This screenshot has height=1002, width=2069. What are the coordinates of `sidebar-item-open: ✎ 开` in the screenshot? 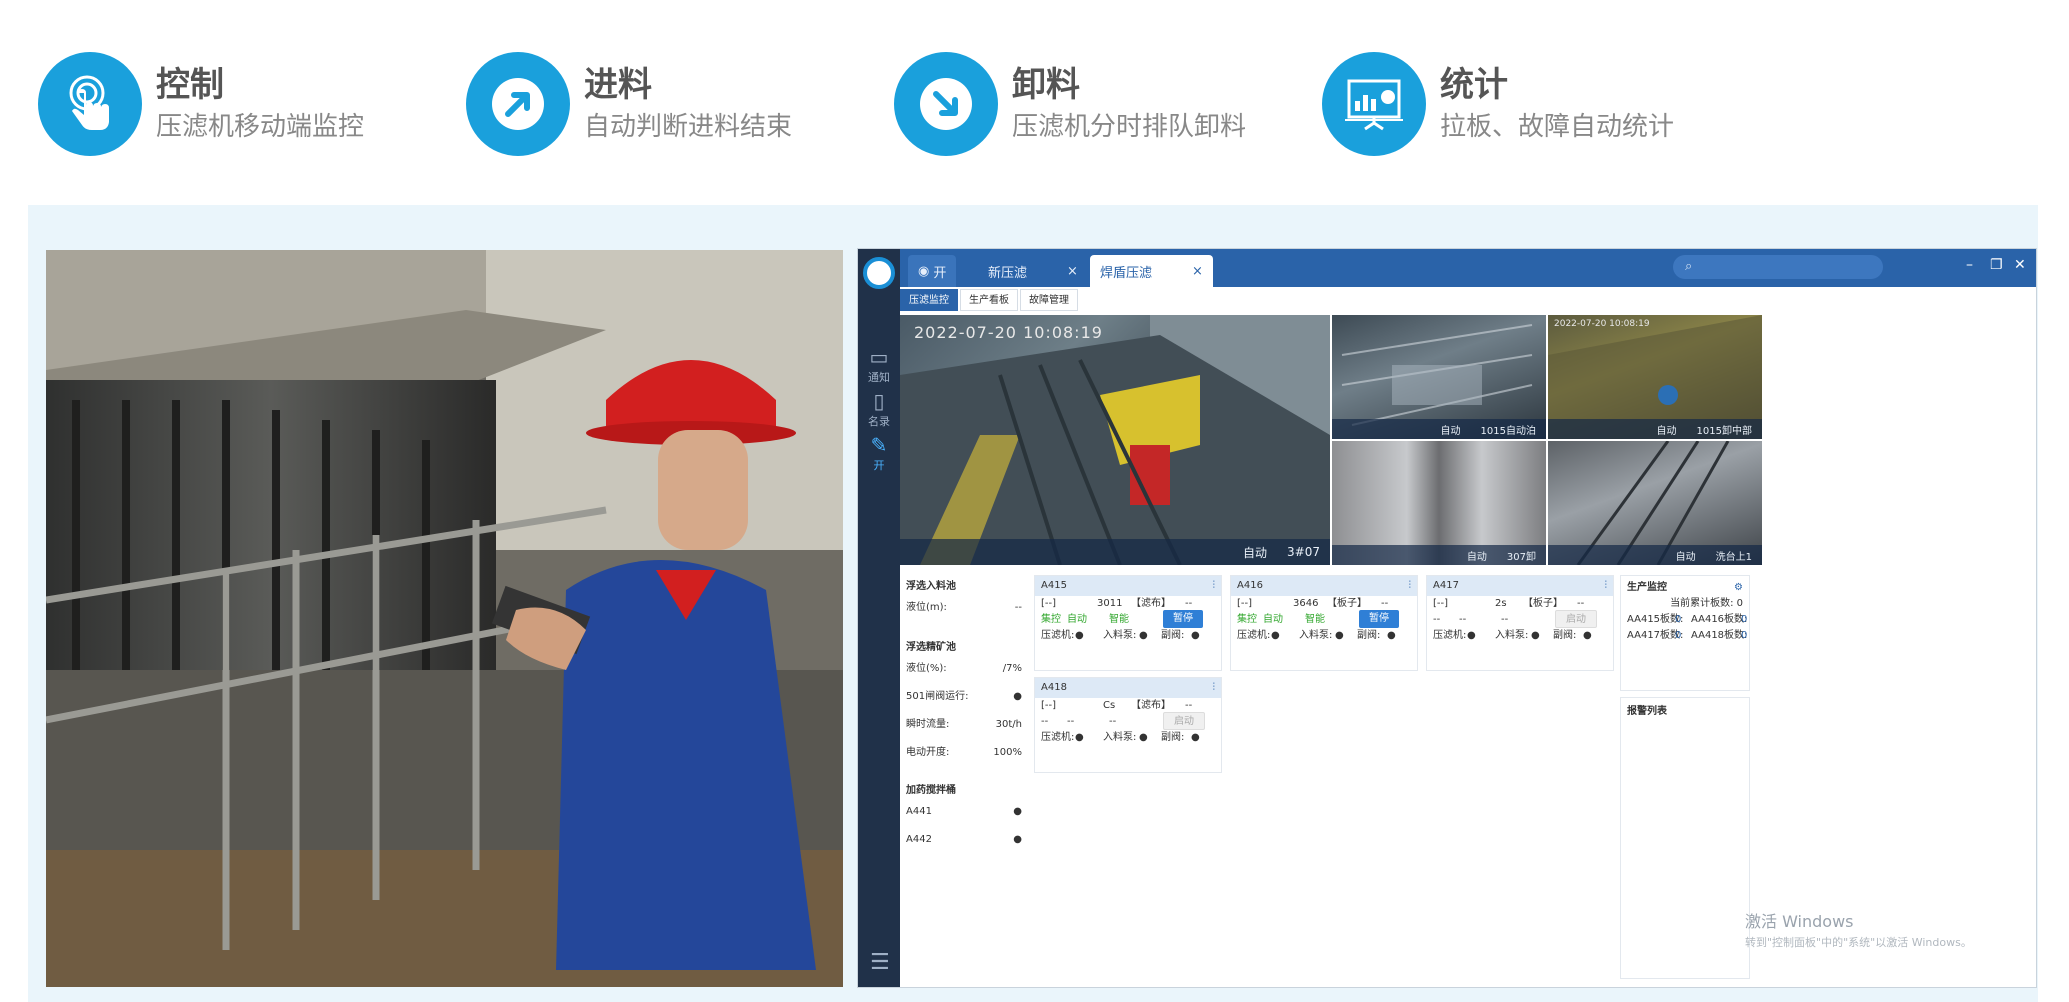 It's located at (879, 453).